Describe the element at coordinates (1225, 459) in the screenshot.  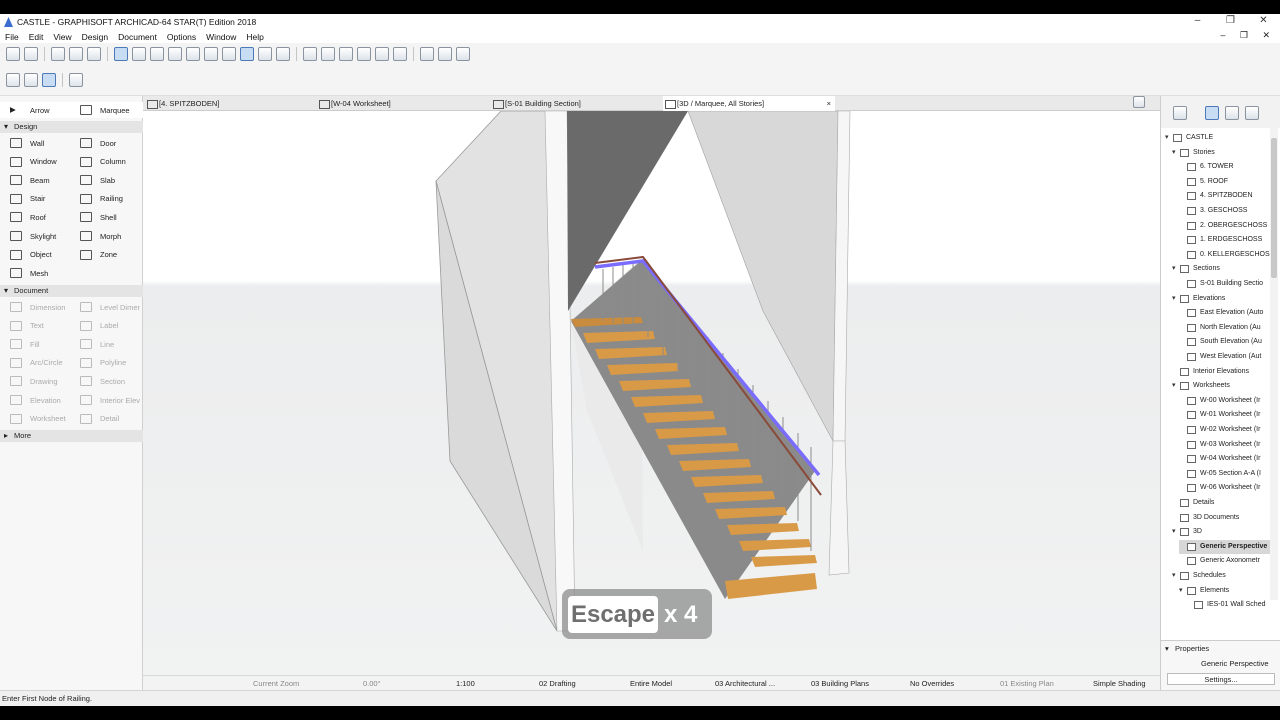
I see `tree-item: W-04 Worksheet (Ir` at that location.